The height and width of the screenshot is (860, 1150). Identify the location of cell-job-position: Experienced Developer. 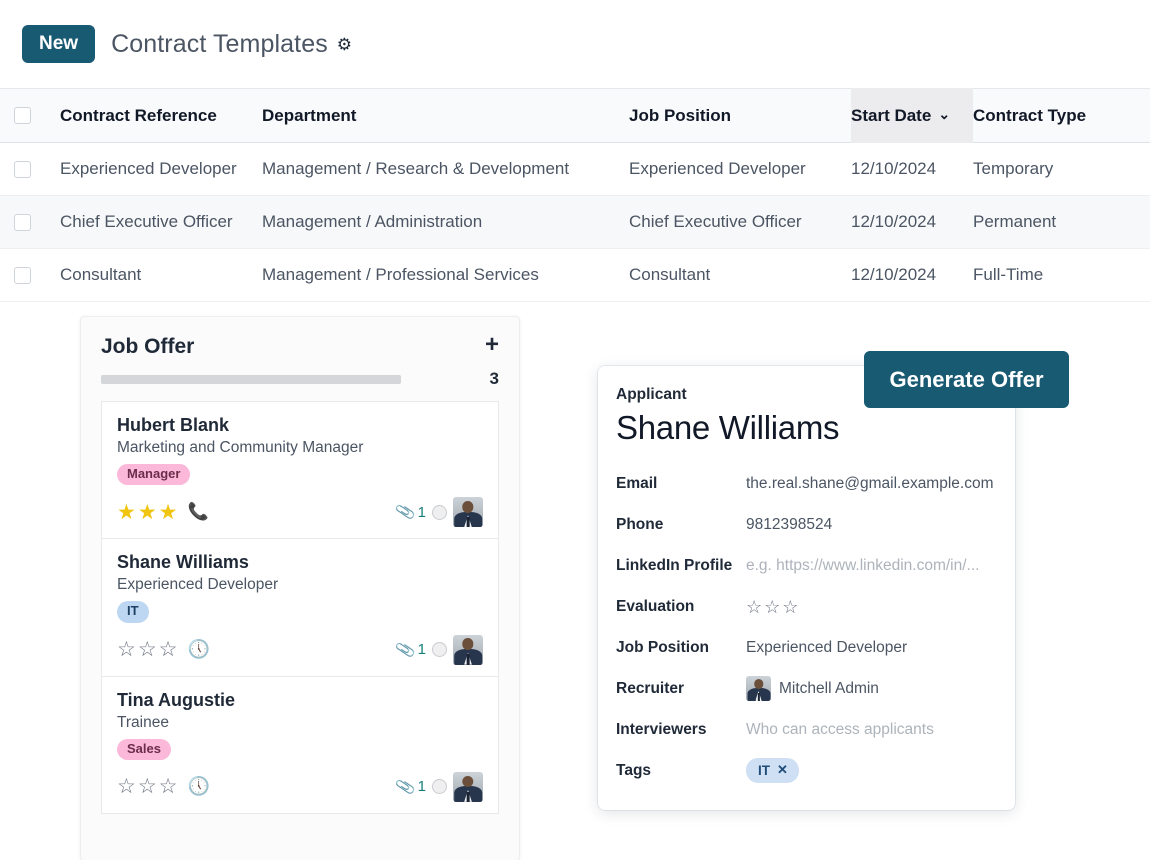
(717, 168).